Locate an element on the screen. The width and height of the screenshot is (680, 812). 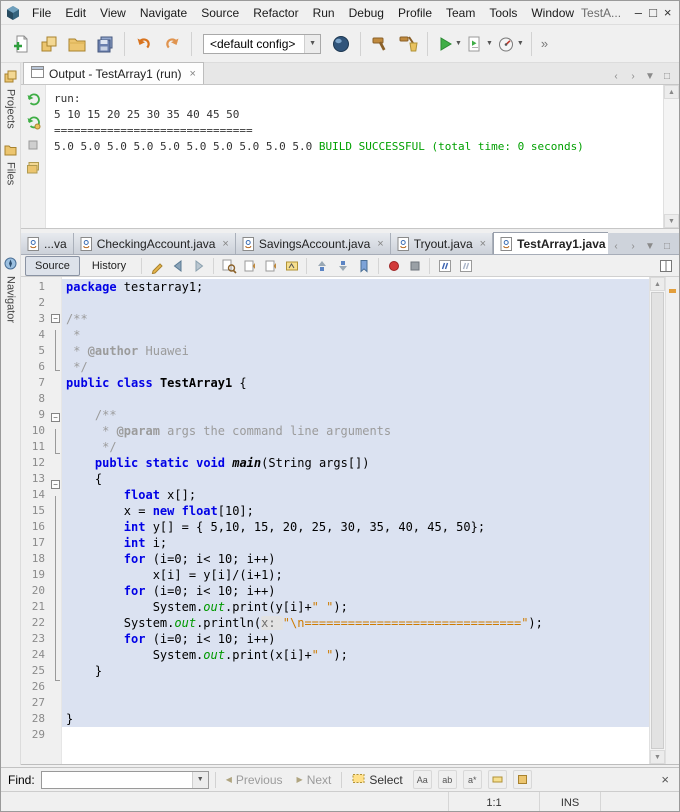
rerun-with-options-icon is located at coordinates (33, 122).